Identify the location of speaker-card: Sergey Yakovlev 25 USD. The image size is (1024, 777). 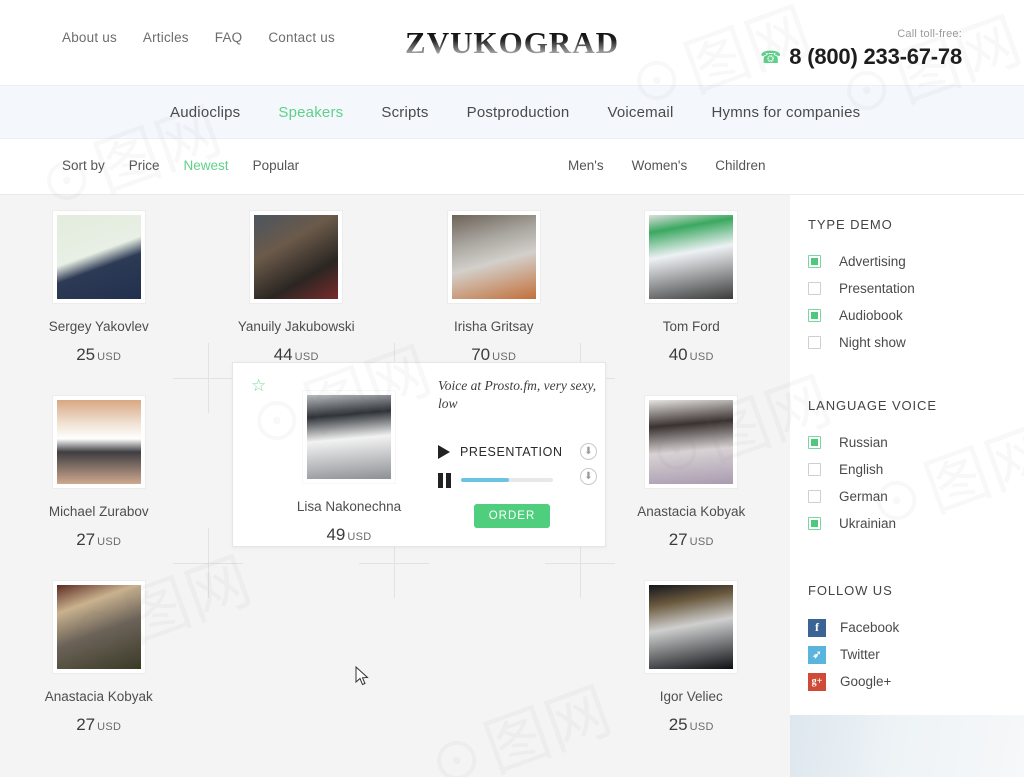
(99, 287).